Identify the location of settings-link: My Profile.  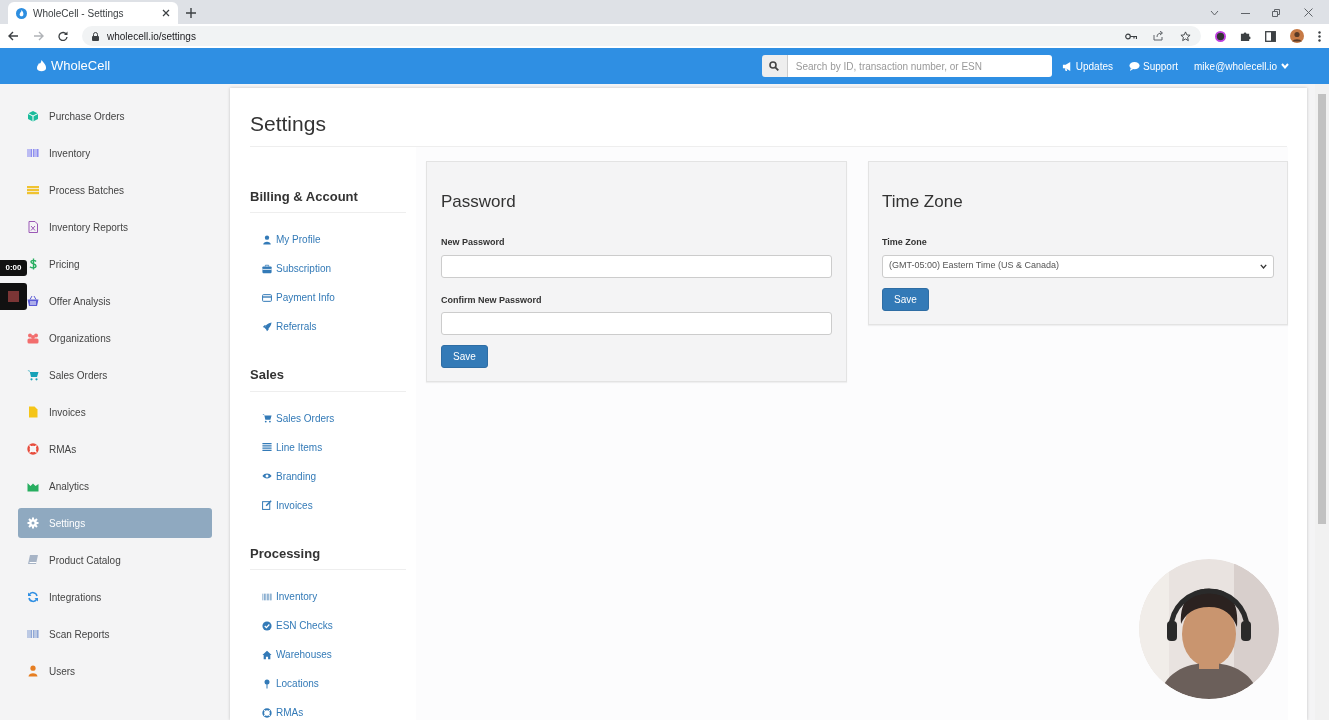
(334, 239).